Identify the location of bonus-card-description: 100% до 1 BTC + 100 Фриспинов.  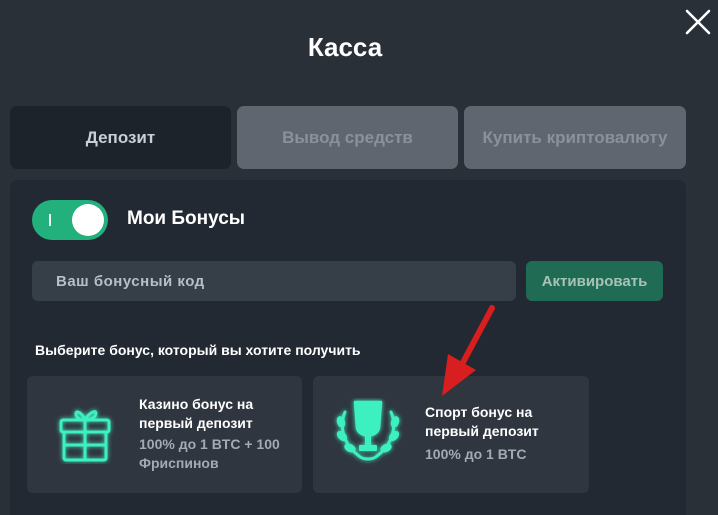
(209, 453).